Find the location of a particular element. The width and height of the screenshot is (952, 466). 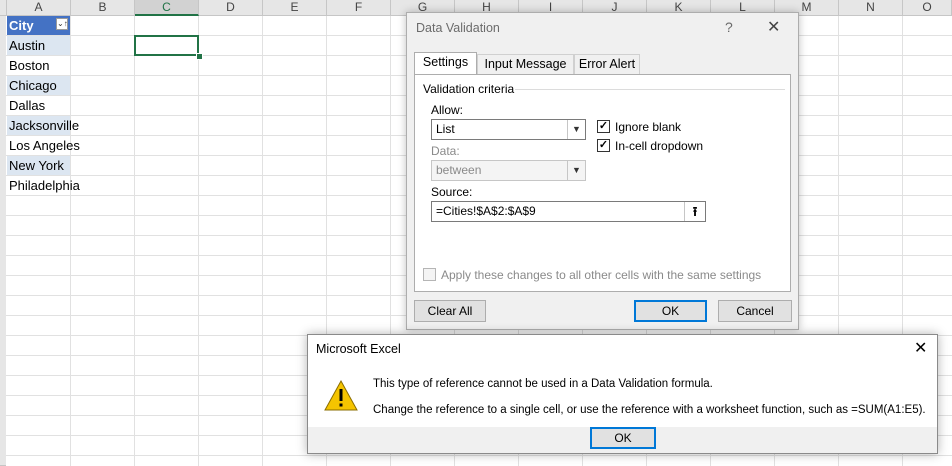

table-row: Jacksonville is located at coordinates (43, 125).